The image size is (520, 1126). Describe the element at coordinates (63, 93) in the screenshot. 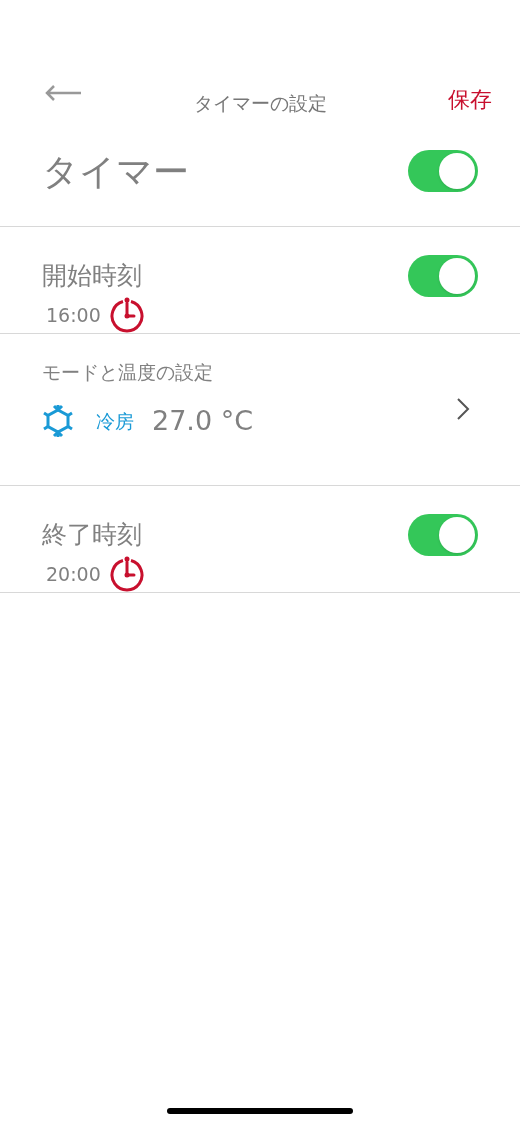

I see `back-arrow-icon` at that location.